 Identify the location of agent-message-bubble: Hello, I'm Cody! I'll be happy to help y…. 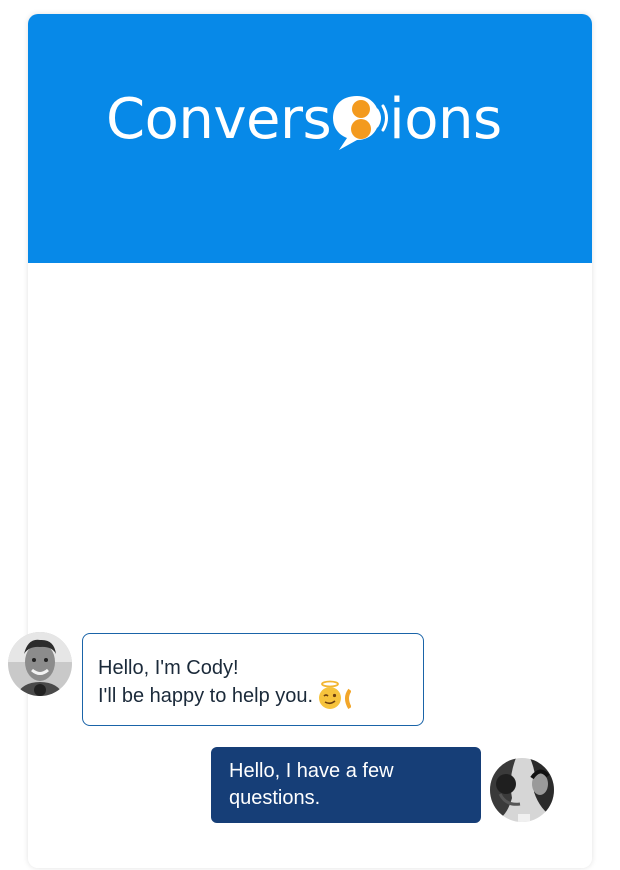
(253, 679).